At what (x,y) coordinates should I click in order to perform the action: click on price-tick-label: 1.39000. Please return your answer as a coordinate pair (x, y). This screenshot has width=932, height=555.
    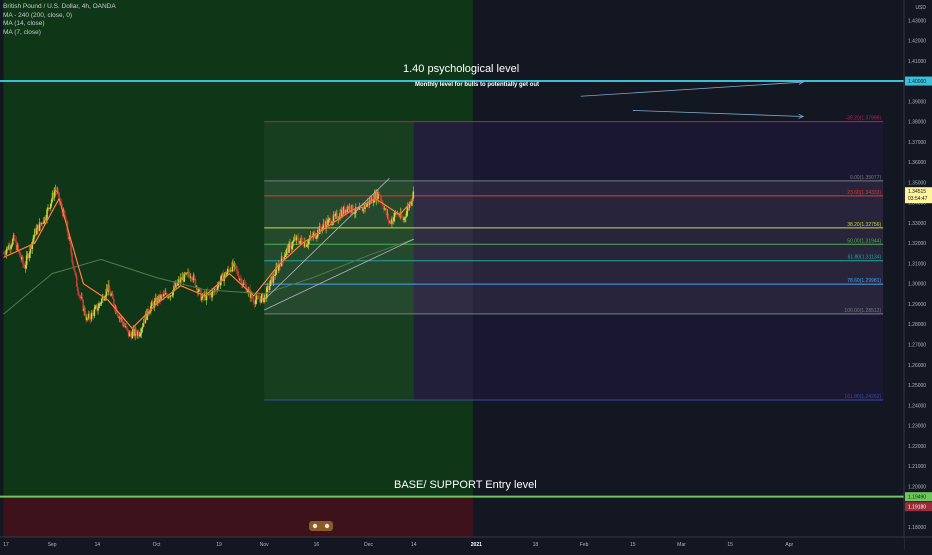
    Looking at the image, I should click on (917, 102).